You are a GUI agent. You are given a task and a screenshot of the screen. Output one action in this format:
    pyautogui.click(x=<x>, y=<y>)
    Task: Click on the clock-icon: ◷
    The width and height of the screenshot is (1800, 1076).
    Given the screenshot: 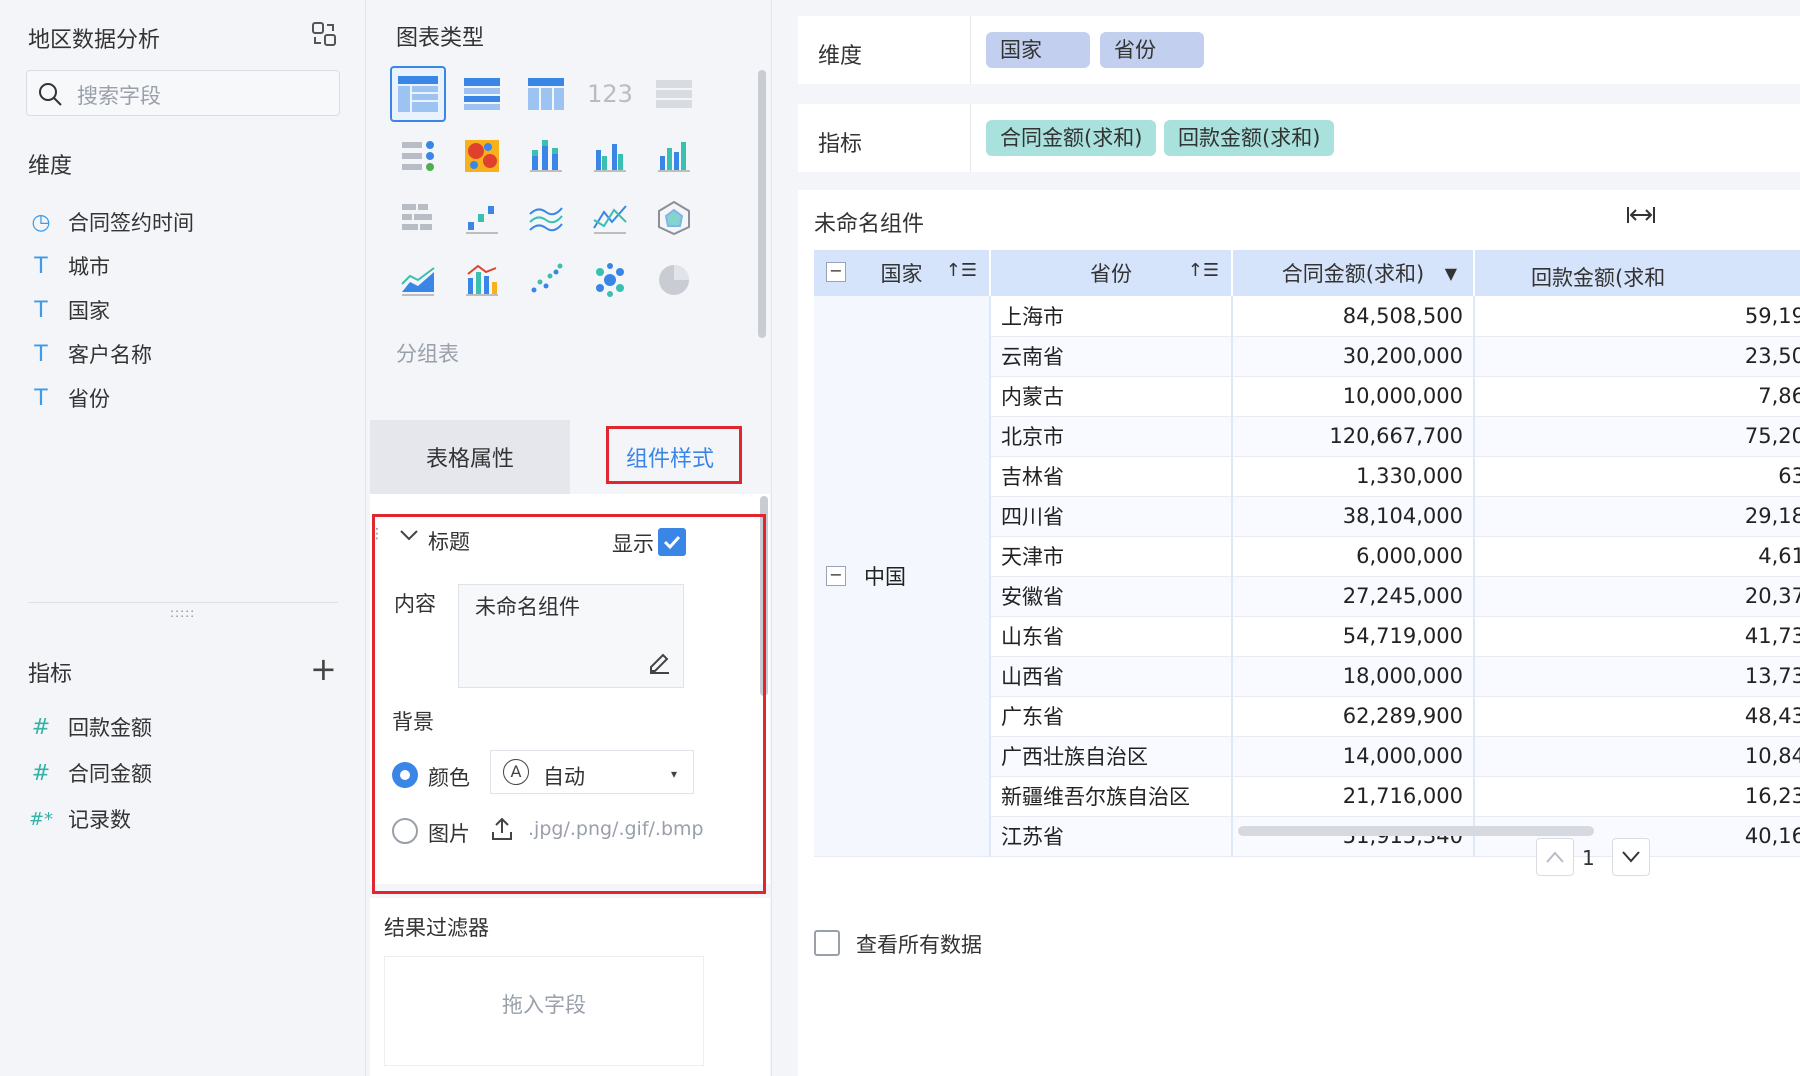 What is the action you would take?
    pyautogui.click(x=41, y=222)
    